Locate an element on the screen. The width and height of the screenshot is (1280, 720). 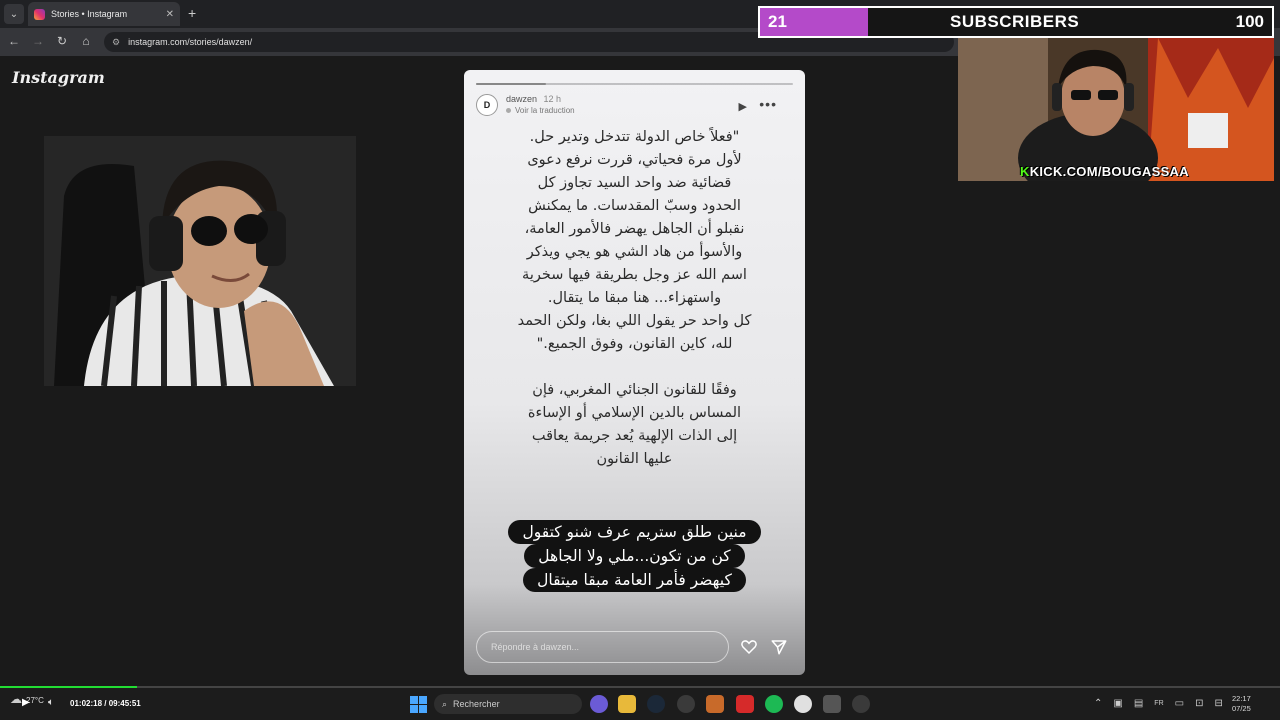
streamer-webcam-secondary is located at coordinates (1116, 109).